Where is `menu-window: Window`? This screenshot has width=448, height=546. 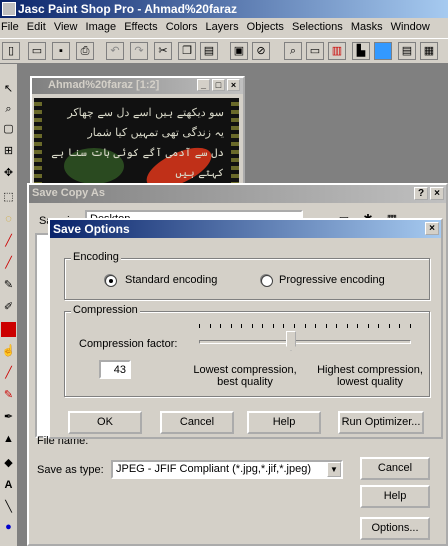
menu-window: Window is located at coordinates (413, 25).